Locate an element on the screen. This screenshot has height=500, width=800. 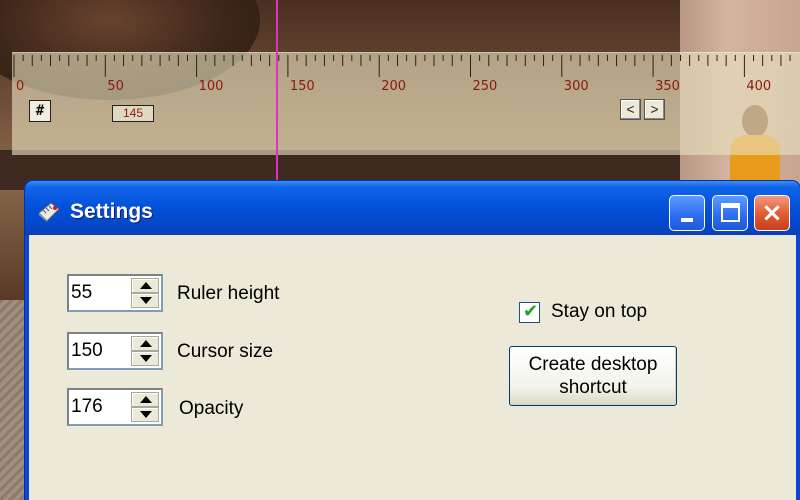
cursor-size-label: Cursor size is located at coordinates (225, 351).